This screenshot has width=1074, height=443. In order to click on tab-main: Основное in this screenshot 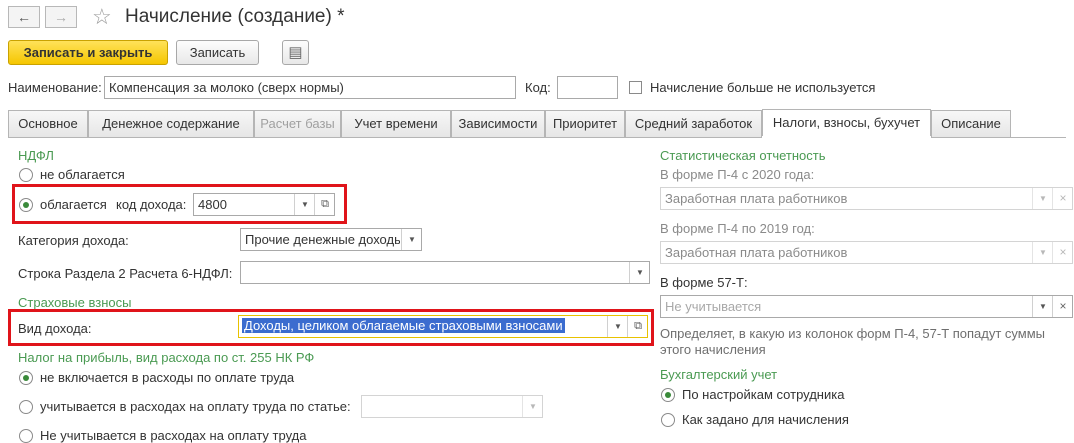, I will do `click(48, 123)`.